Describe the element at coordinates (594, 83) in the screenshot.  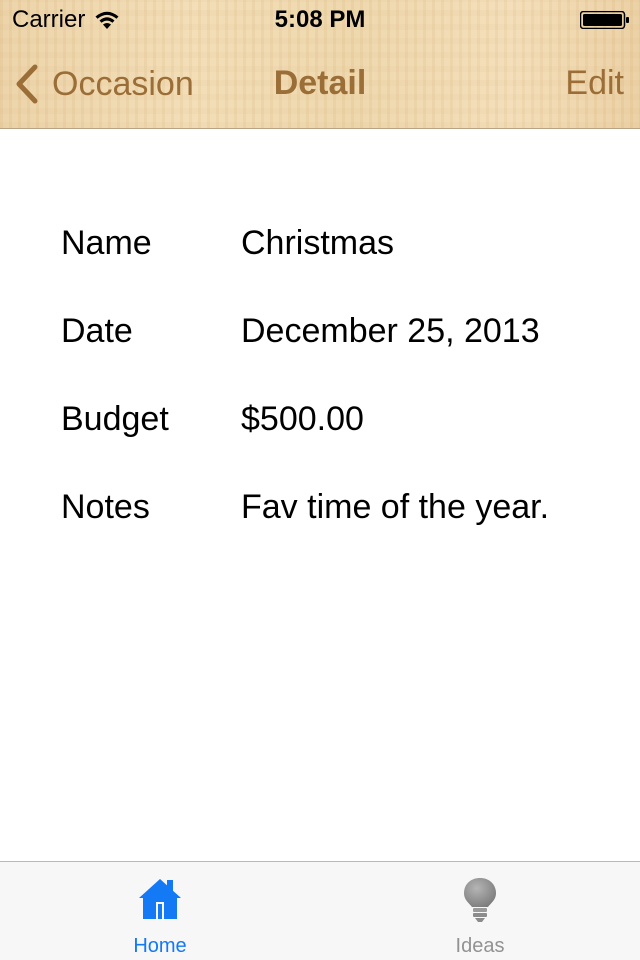
I see `edit-button: Edit` at that location.